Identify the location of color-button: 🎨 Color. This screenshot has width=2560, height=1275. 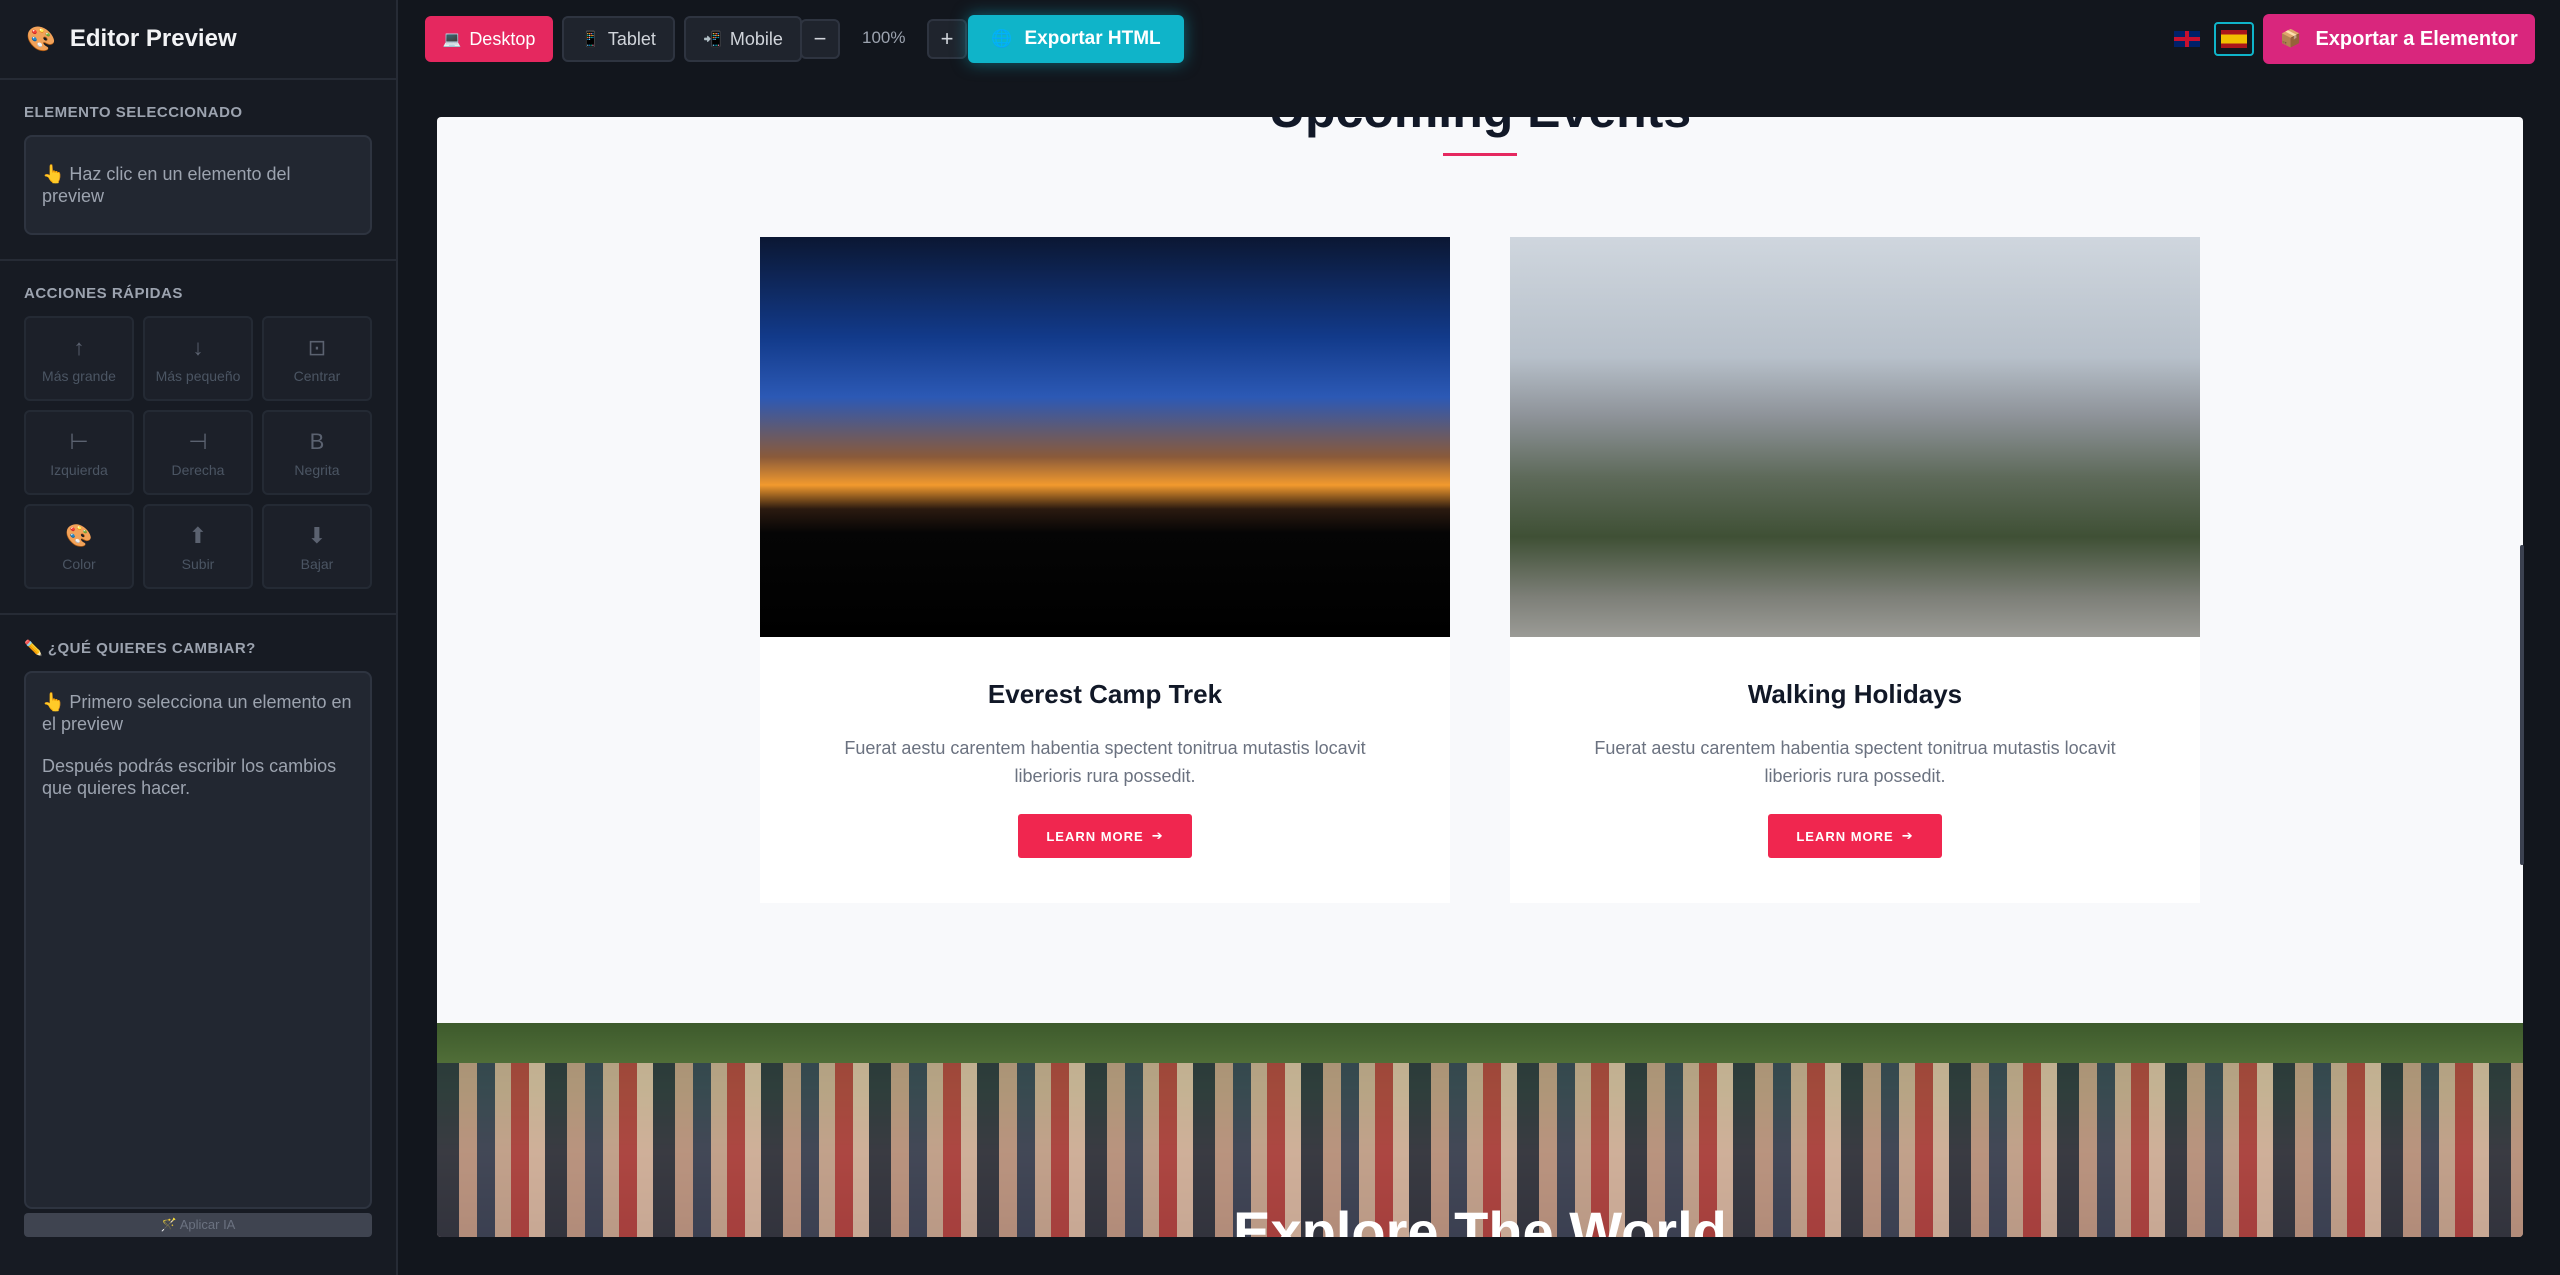
(79, 546).